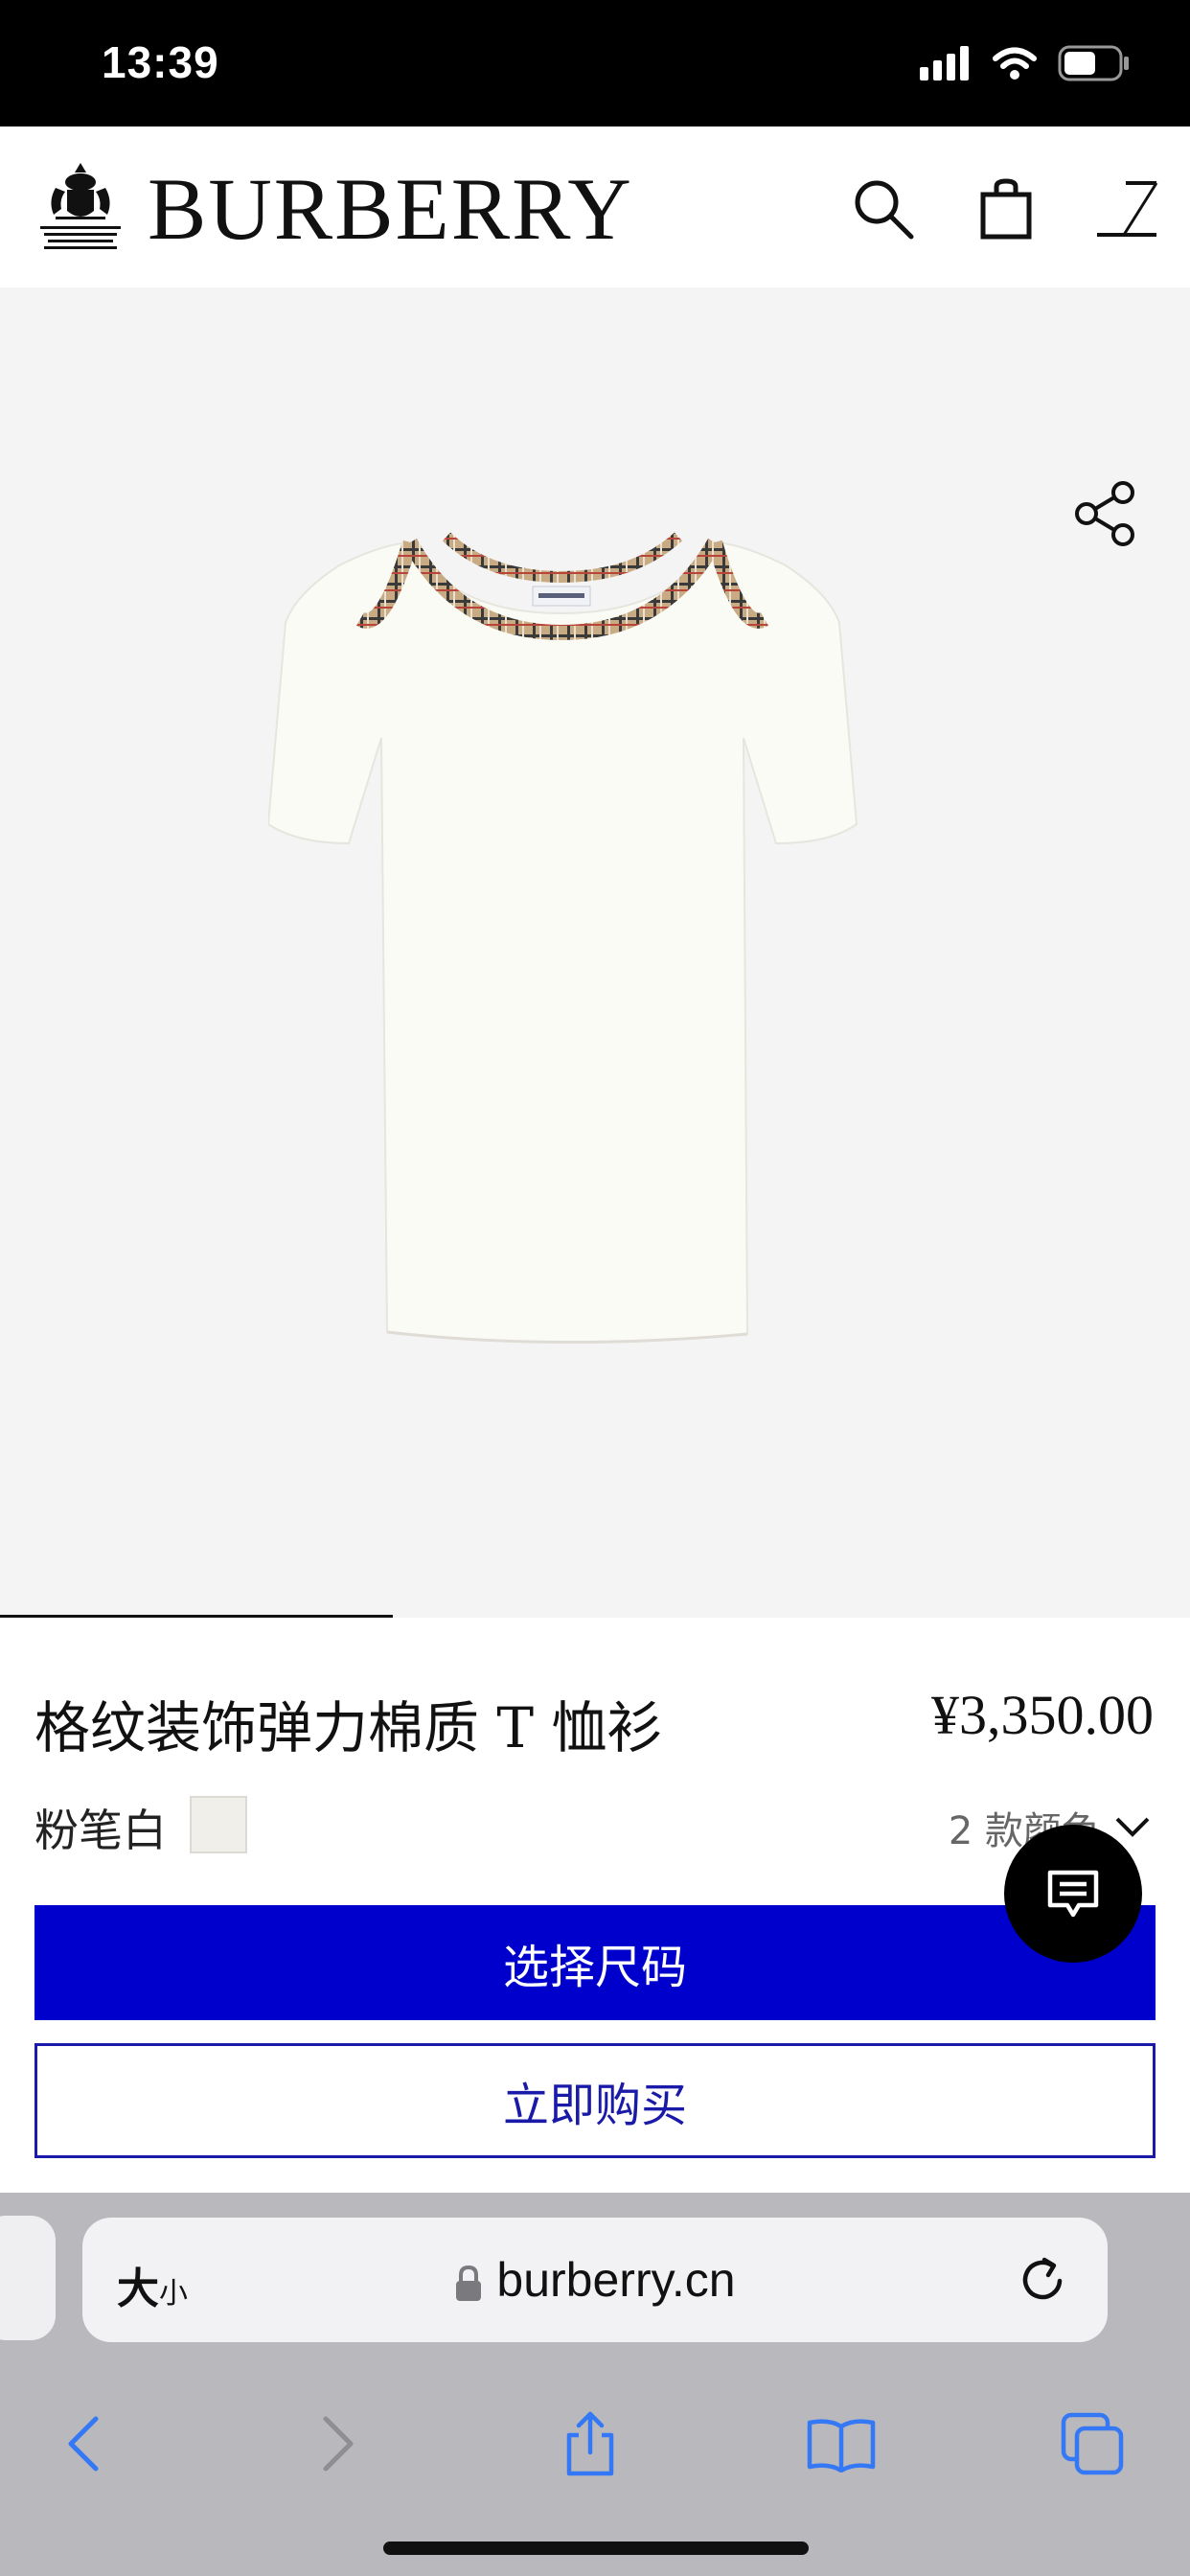  I want to click on lock-icon, so click(469, 2283).